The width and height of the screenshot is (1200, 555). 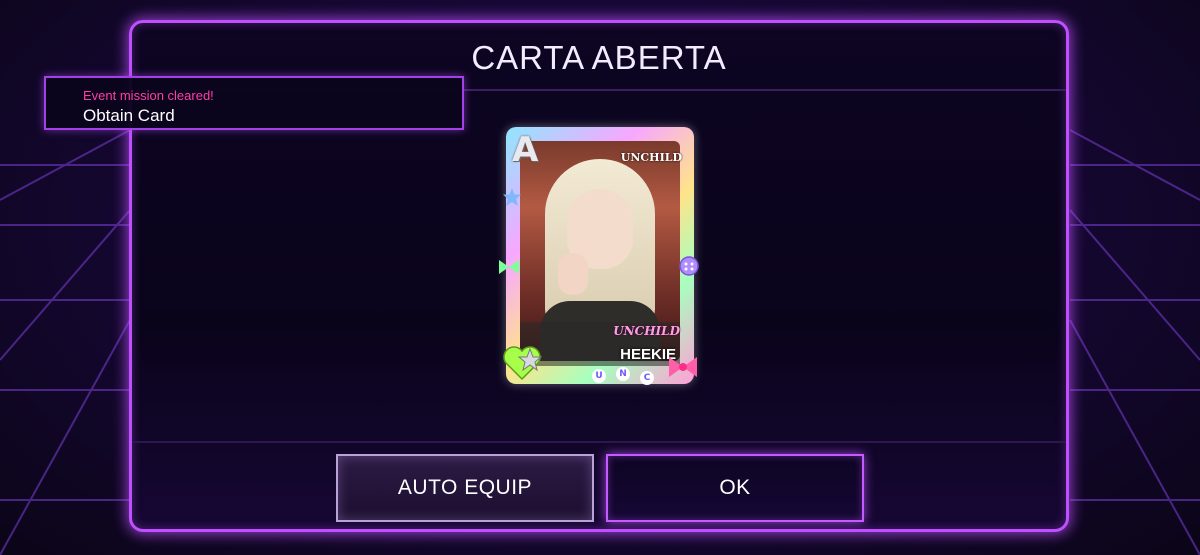 What do you see at coordinates (129, 115) in the screenshot?
I see `notification-message: Obtain Card` at bounding box center [129, 115].